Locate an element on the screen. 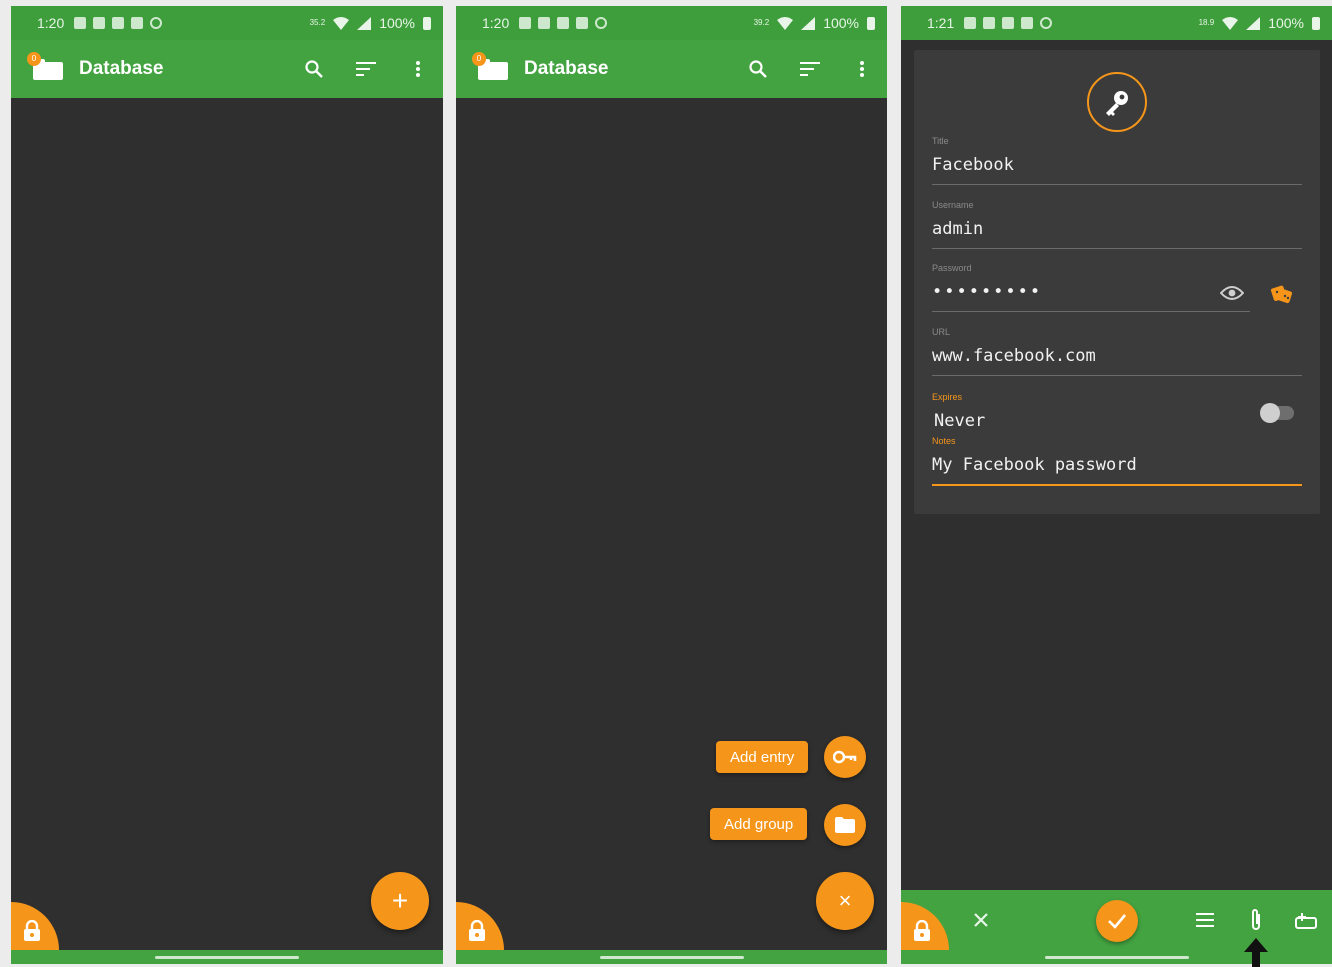 This screenshot has width=1332, height=967. notes-field: Notes My Facebook password is located at coordinates (1117, 461).